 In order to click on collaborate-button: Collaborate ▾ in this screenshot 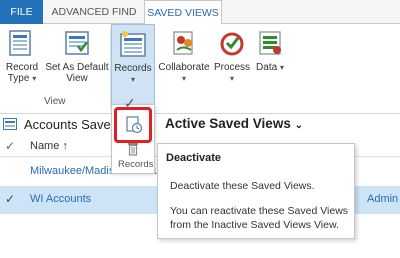, I will do `click(184, 56)`.